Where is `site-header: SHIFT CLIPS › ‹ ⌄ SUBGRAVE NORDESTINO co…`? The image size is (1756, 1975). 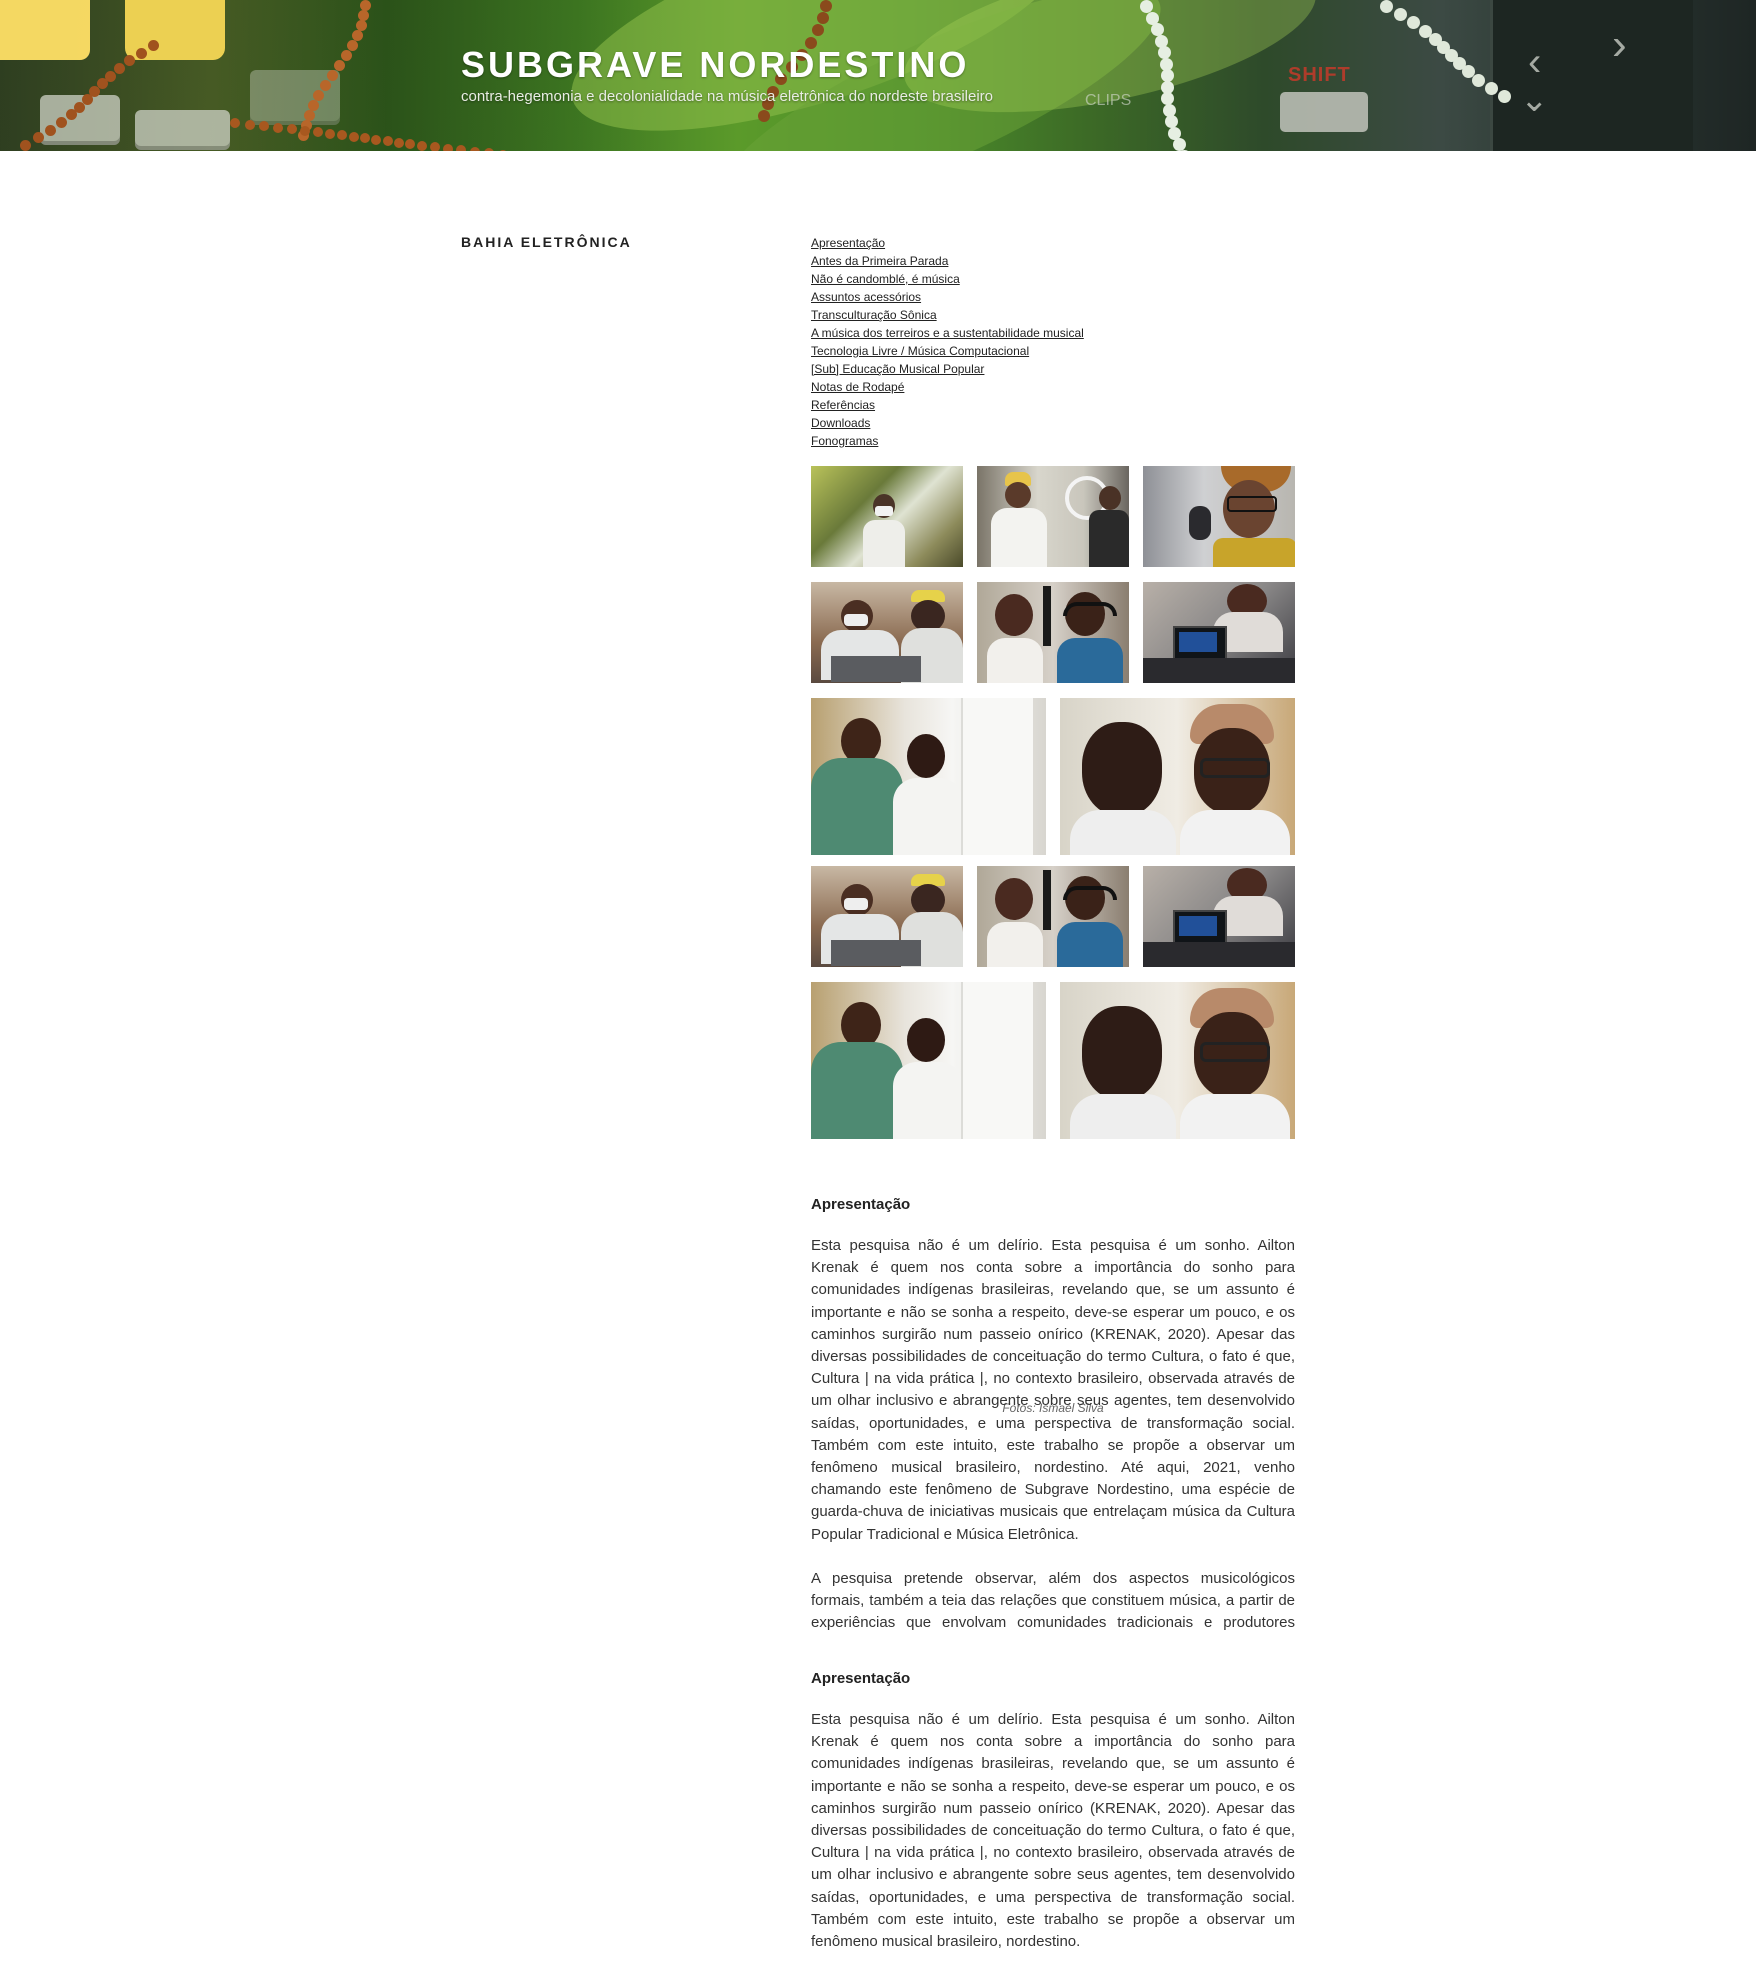 site-header: SHIFT CLIPS › ‹ ⌄ SUBGRAVE NORDESTINO co… is located at coordinates (878, 75).